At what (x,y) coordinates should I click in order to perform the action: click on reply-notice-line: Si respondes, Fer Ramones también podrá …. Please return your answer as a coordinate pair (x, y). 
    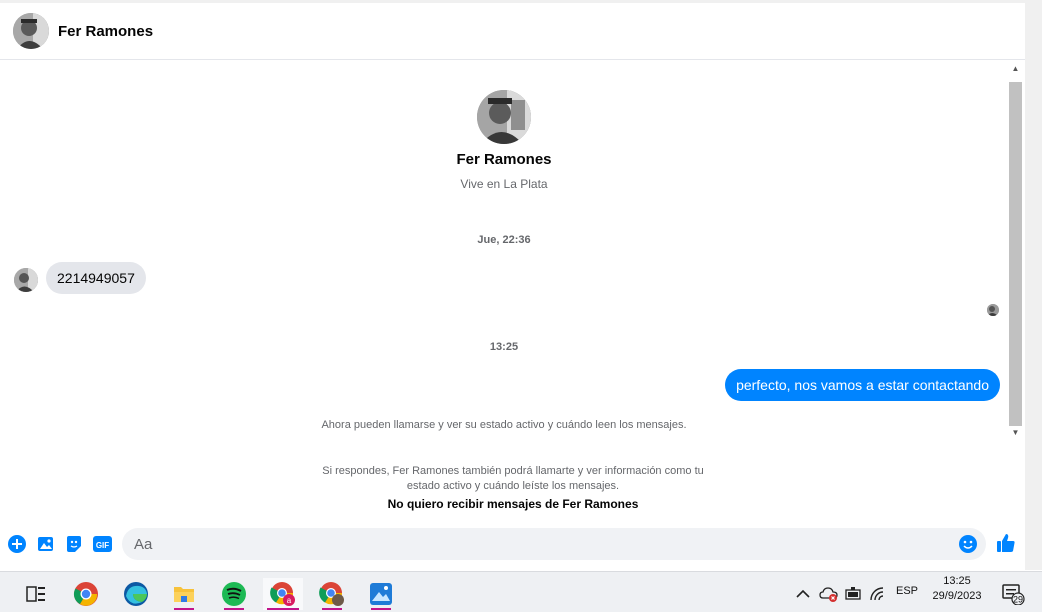
    Looking at the image, I should click on (513, 471).